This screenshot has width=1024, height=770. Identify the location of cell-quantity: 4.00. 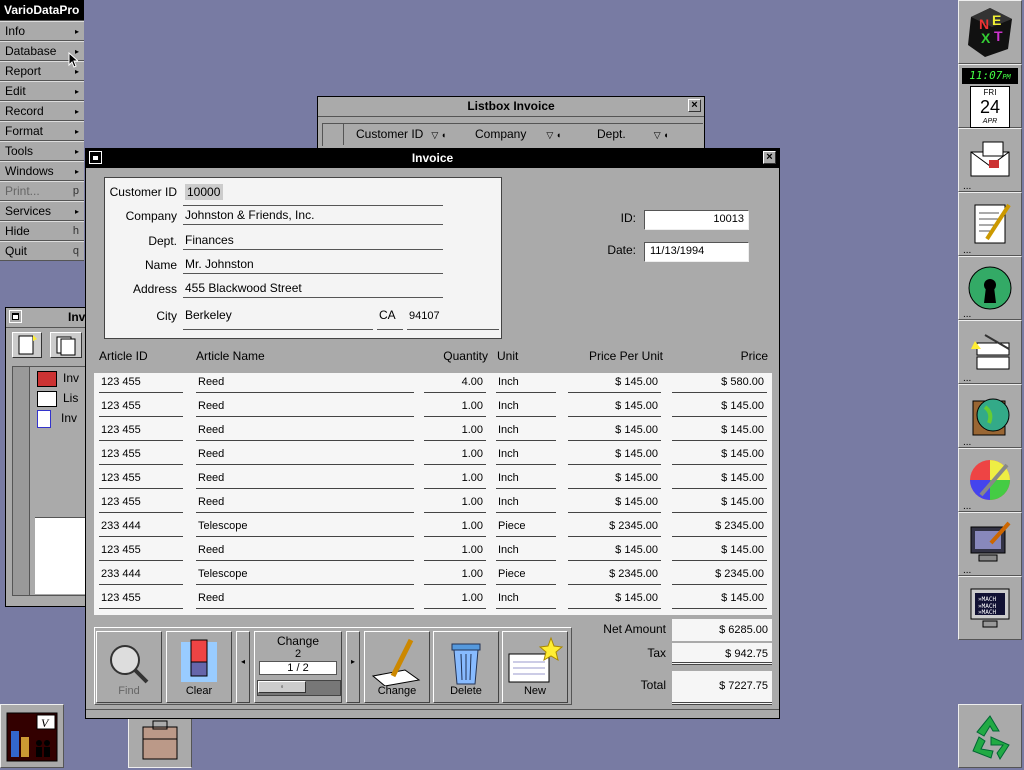
(455, 383).